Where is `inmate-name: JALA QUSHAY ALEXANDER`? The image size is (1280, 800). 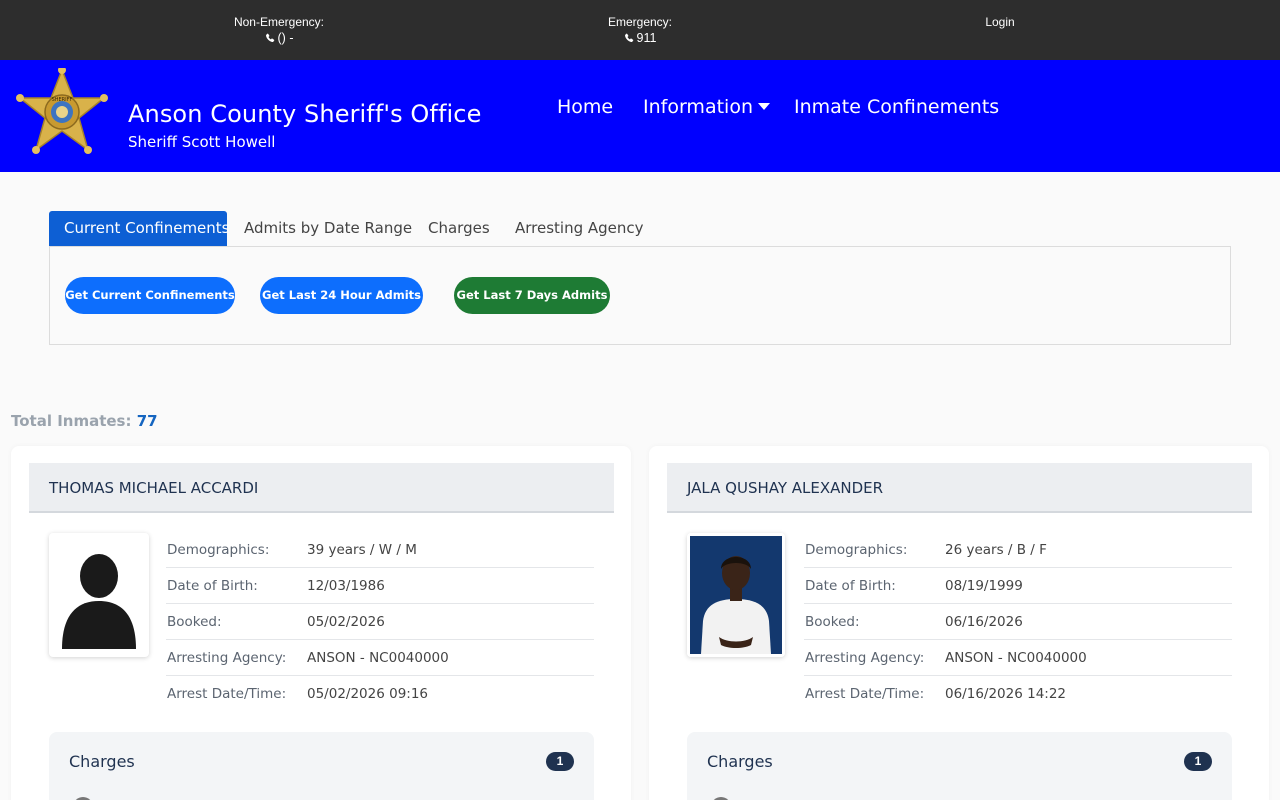 inmate-name: JALA QUSHAY ALEXANDER is located at coordinates (785, 488).